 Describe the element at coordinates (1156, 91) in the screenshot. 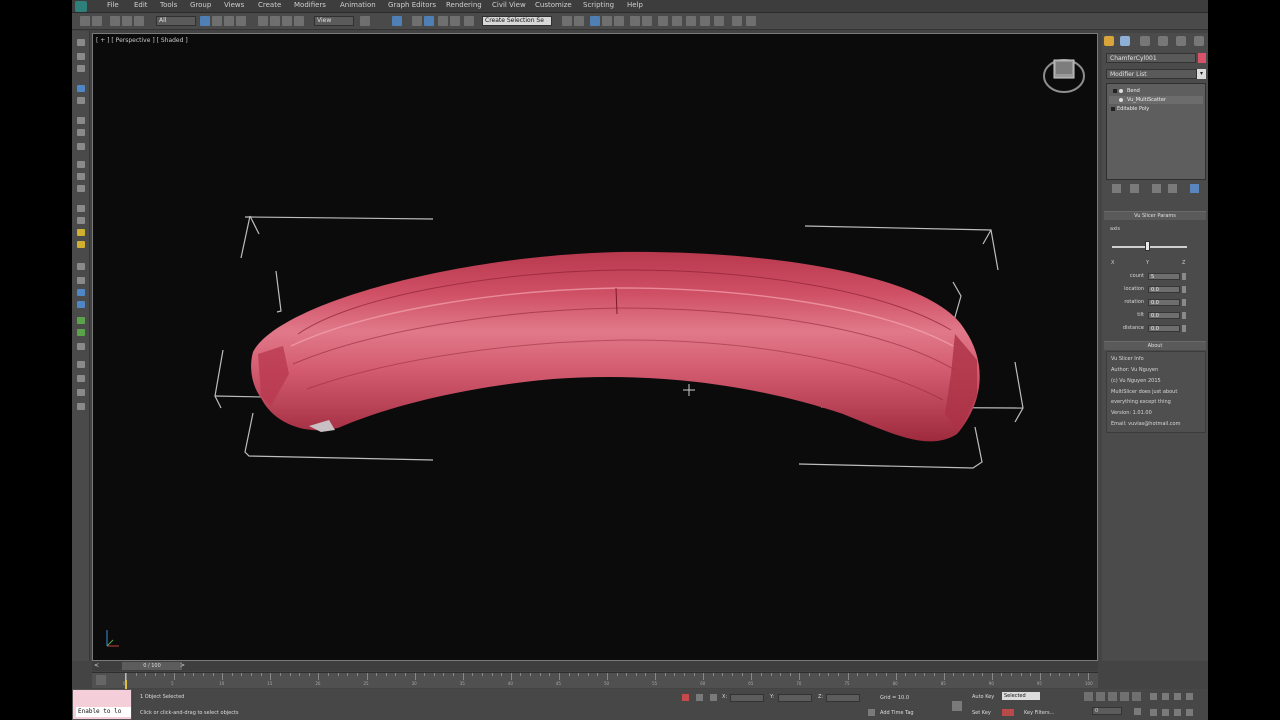

I see `stack-item-bend: Bend` at that location.